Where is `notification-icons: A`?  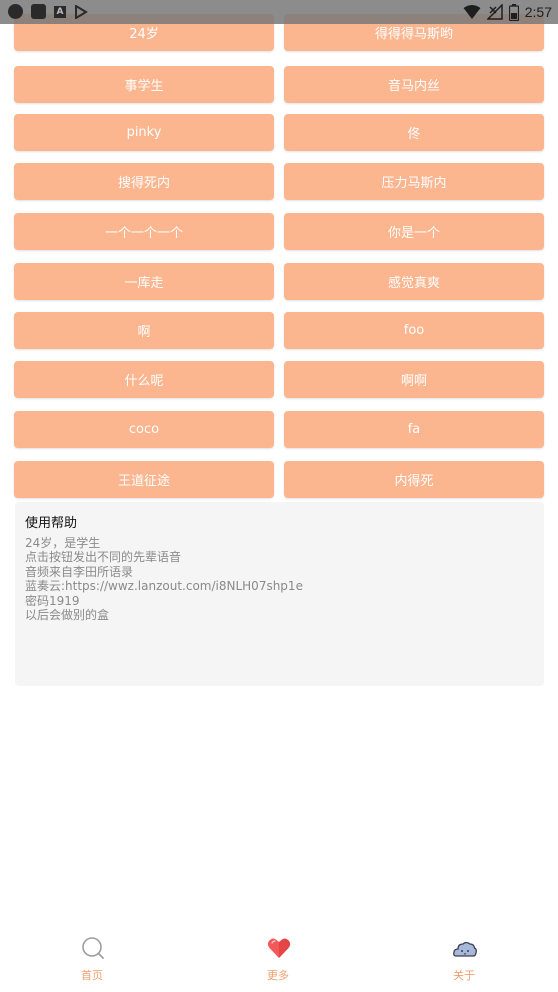 notification-icons: A is located at coordinates (48, 11).